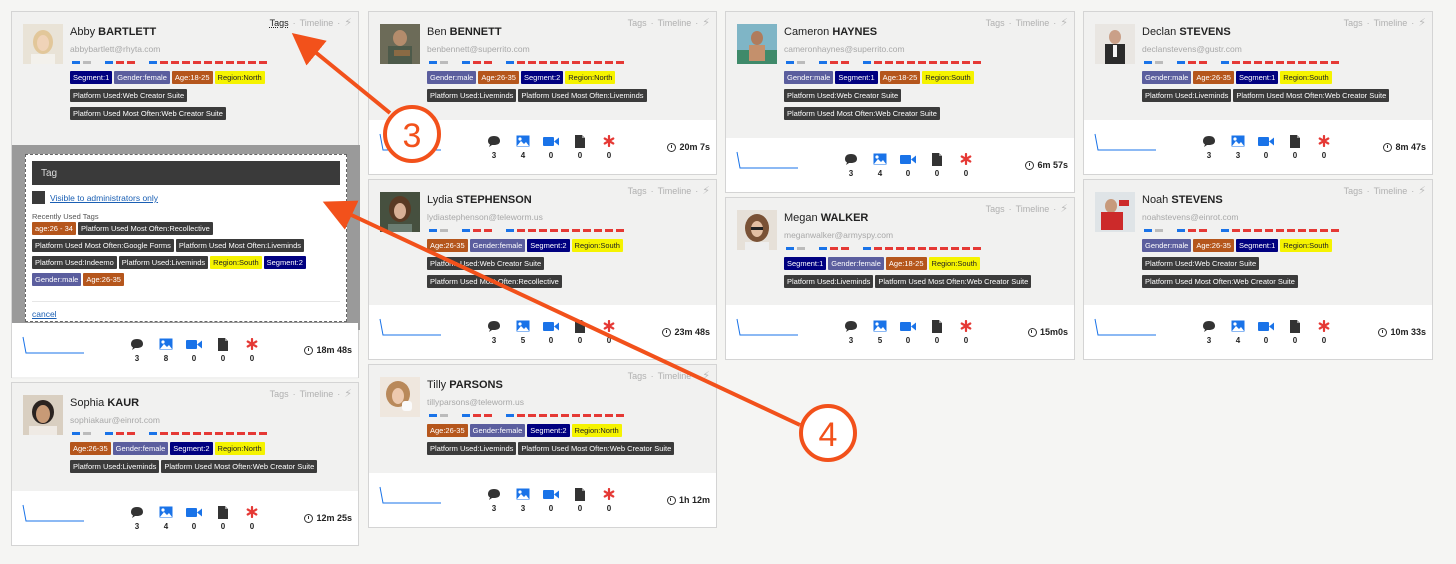 The height and width of the screenshot is (564, 1456). What do you see at coordinates (186, 173) in the screenshot?
I see `tag-input: Tag` at bounding box center [186, 173].